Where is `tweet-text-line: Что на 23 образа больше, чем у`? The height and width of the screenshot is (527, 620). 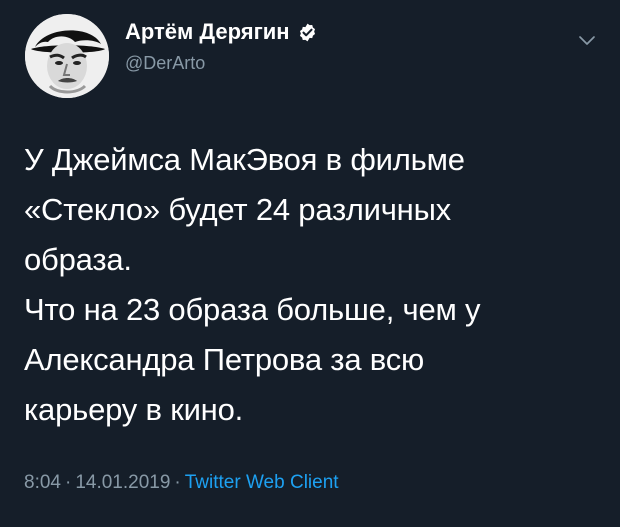 tweet-text-line: Что на 23 образа больше, чем у is located at coordinates (252, 309).